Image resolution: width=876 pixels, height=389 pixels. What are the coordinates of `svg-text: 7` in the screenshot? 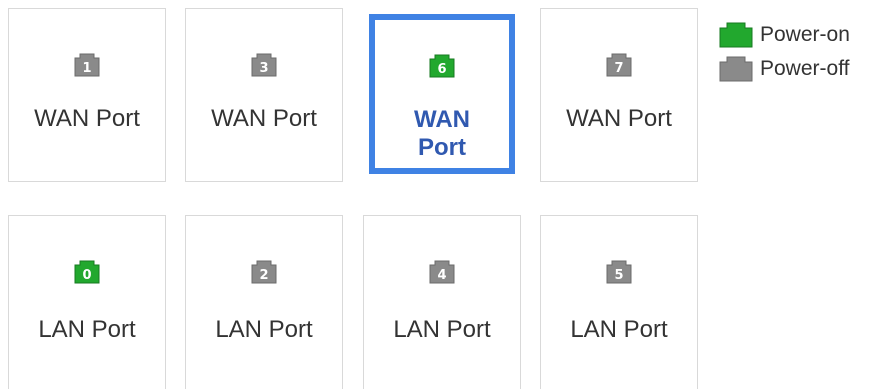 It's located at (618, 68).